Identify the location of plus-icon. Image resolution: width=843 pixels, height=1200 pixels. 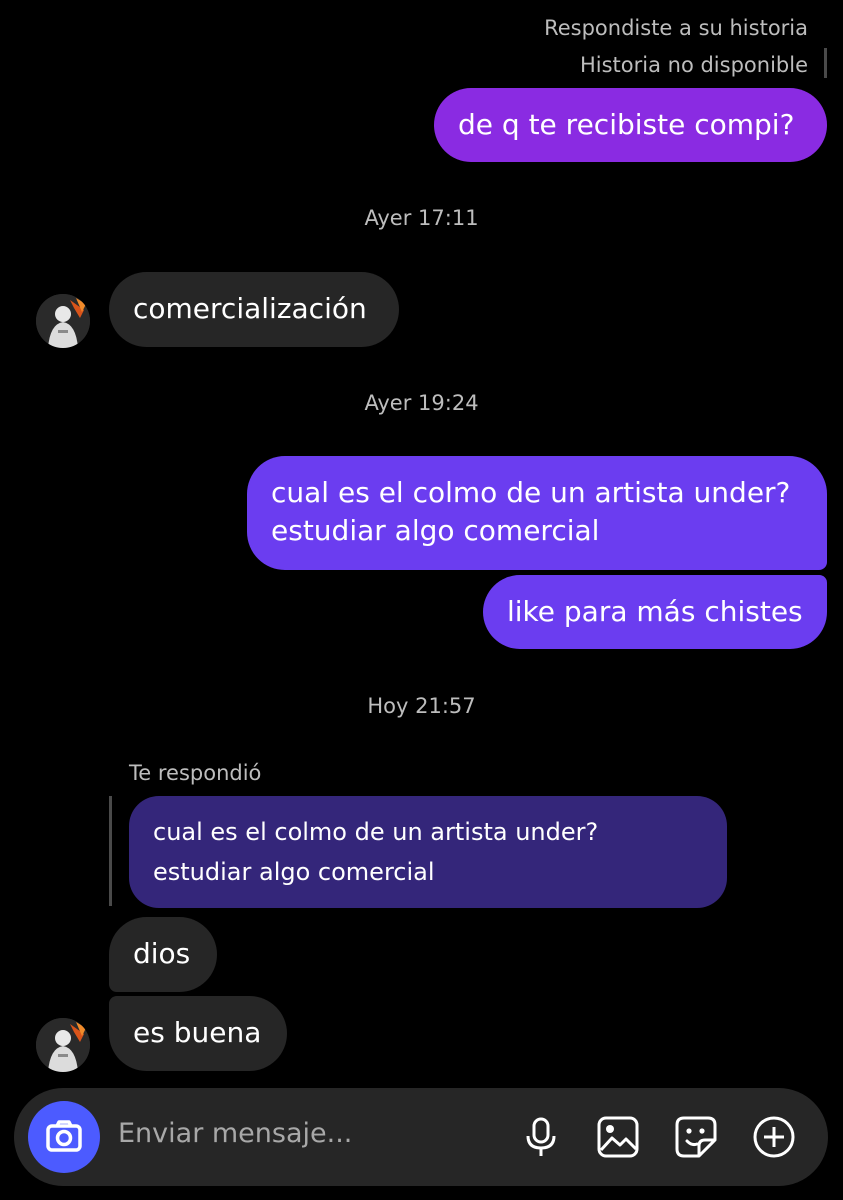
(774, 1137).